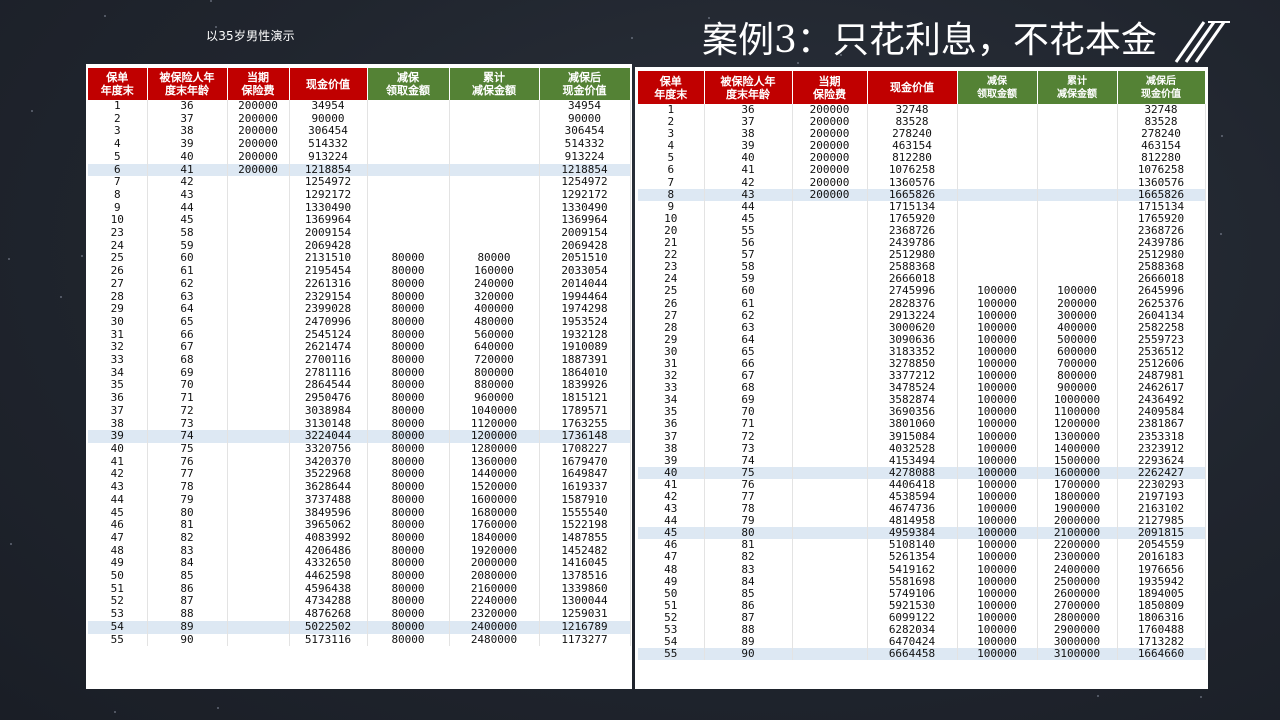 This screenshot has height=720, width=1280. What do you see at coordinates (1077, 376) in the screenshot?
I see `table-cell: 800000` at bounding box center [1077, 376].